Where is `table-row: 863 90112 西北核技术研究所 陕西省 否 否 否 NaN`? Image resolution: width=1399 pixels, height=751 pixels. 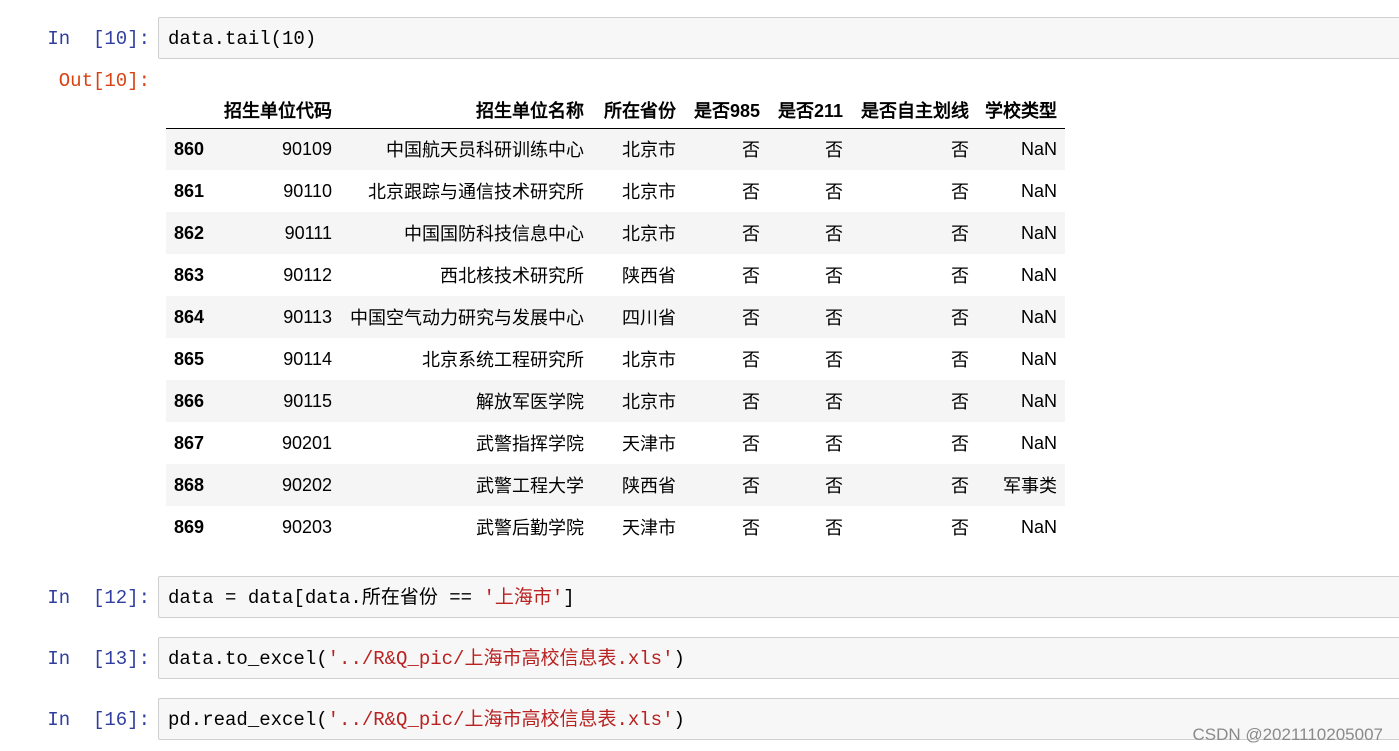 table-row: 863 90112 西北核技术研究所 陕西省 否 否 否 NaN is located at coordinates (615, 275).